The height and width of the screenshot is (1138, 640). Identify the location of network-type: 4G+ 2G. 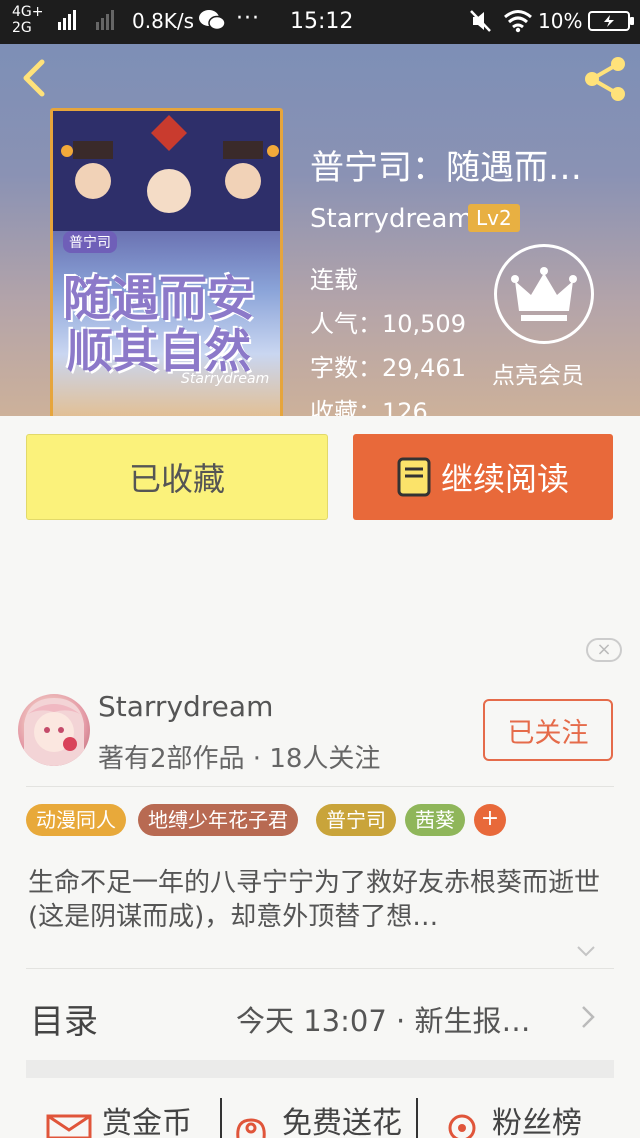
(28, 20).